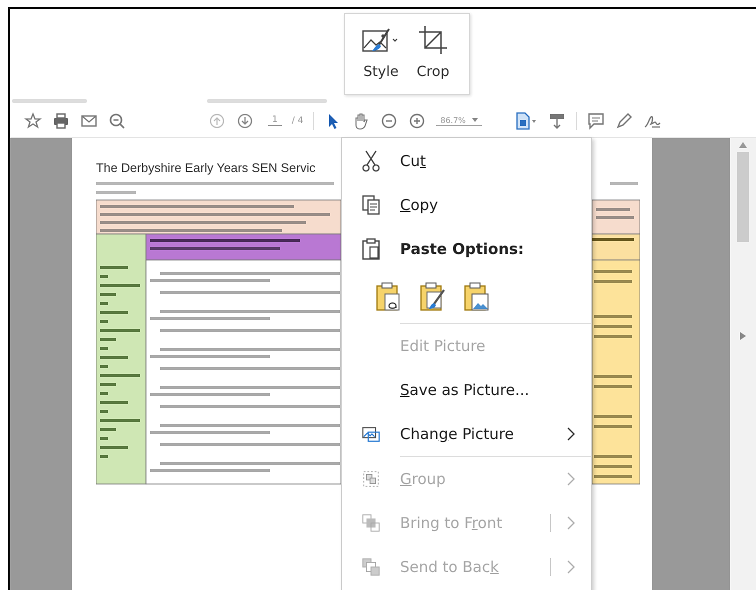  What do you see at coordinates (526, 121) in the screenshot?
I see `page-fit-icon` at bounding box center [526, 121].